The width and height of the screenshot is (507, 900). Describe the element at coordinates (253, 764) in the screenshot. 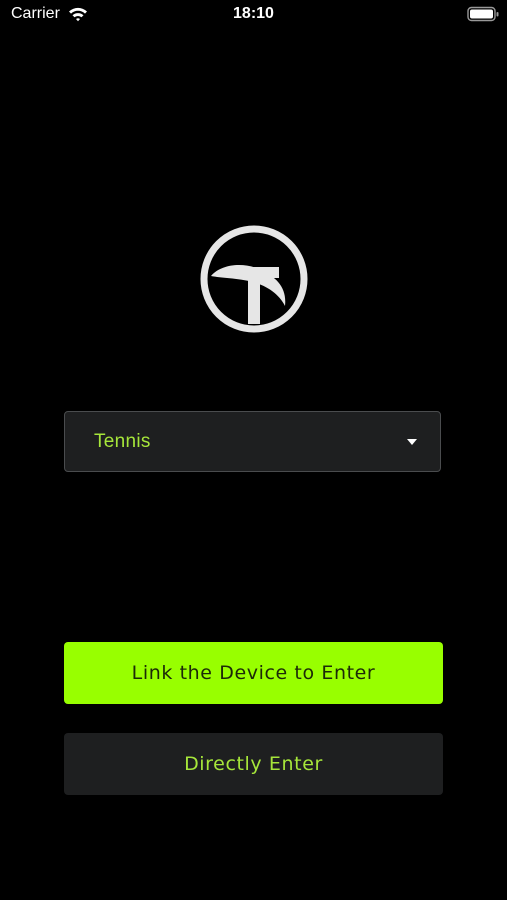

I see `directly-enter-button: Directly Enter` at that location.